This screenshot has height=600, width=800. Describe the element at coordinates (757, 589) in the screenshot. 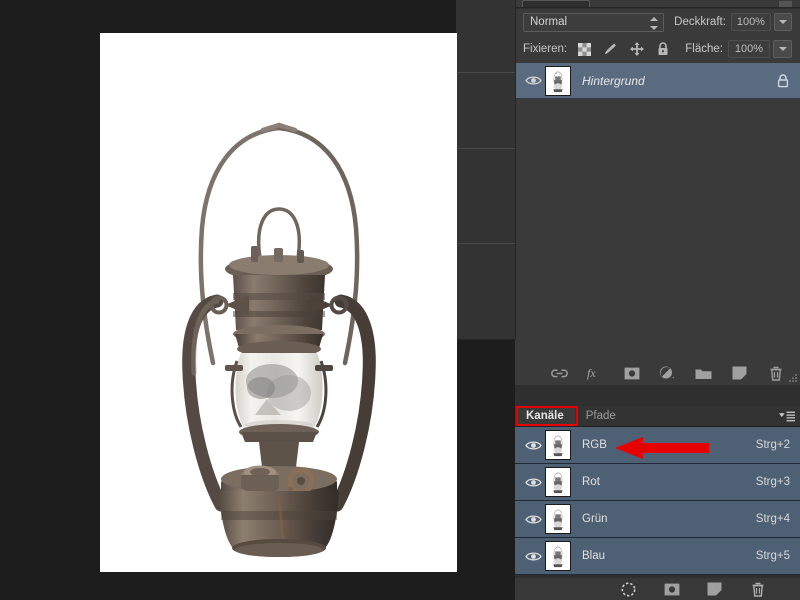

I see `delete-channel-icon` at that location.